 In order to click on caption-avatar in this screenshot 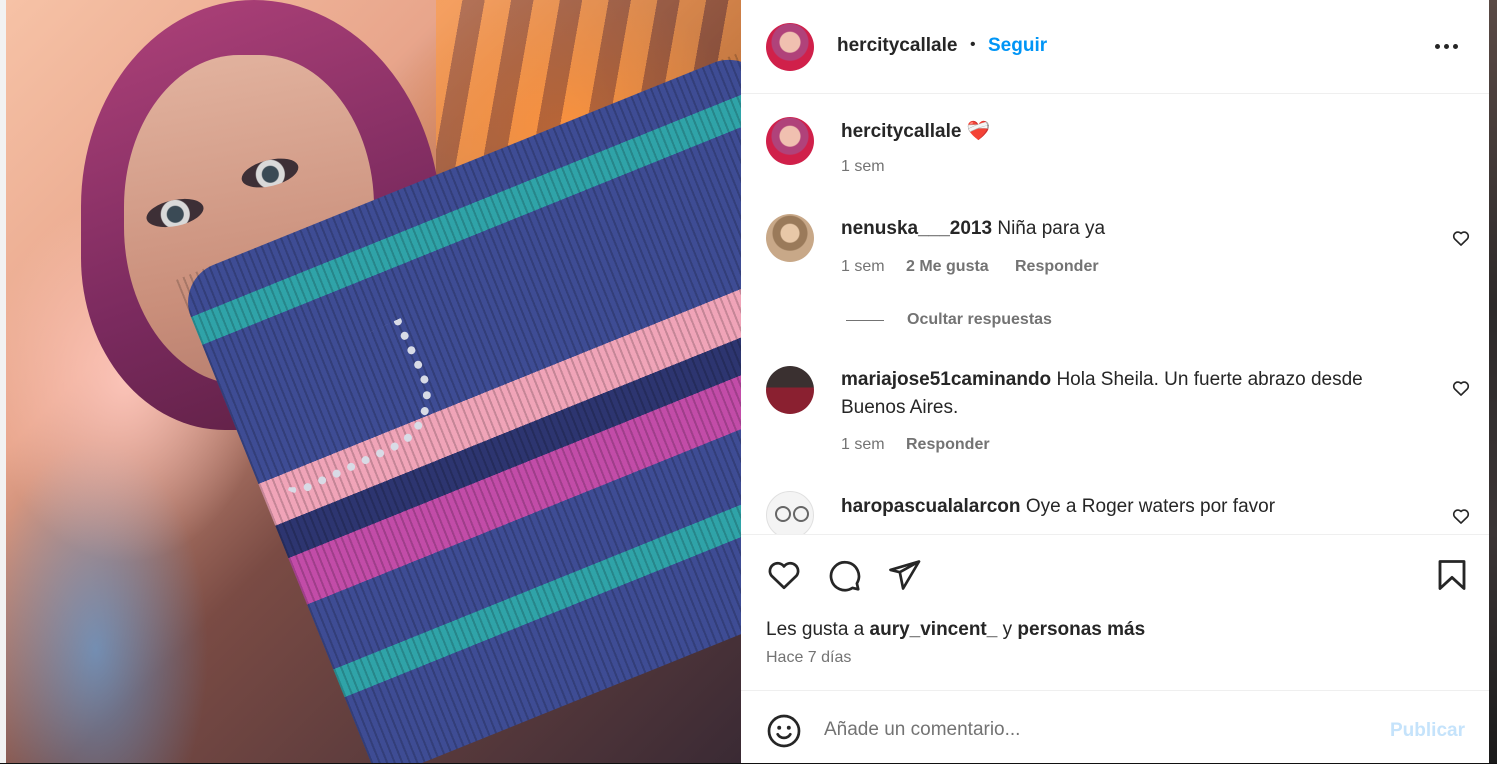, I will do `click(790, 141)`.